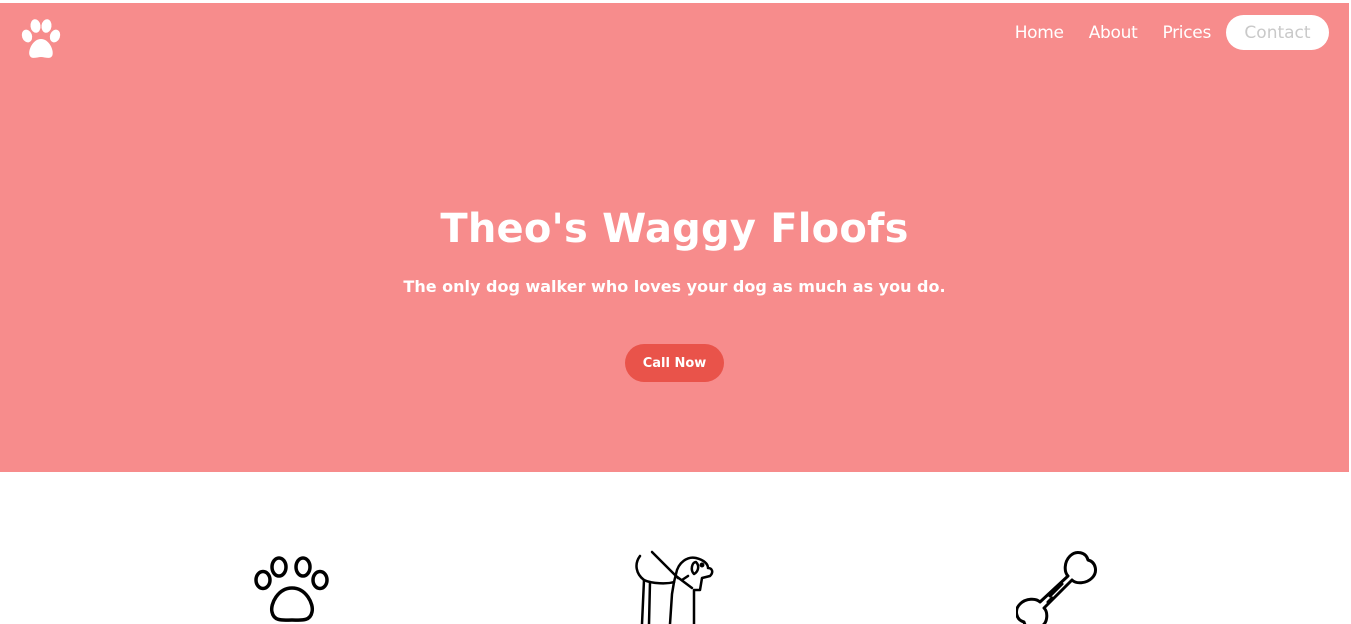 This screenshot has height=624, width=1351. What do you see at coordinates (1039, 33) in the screenshot?
I see `nav-home-link: Home` at bounding box center [1039, 33].